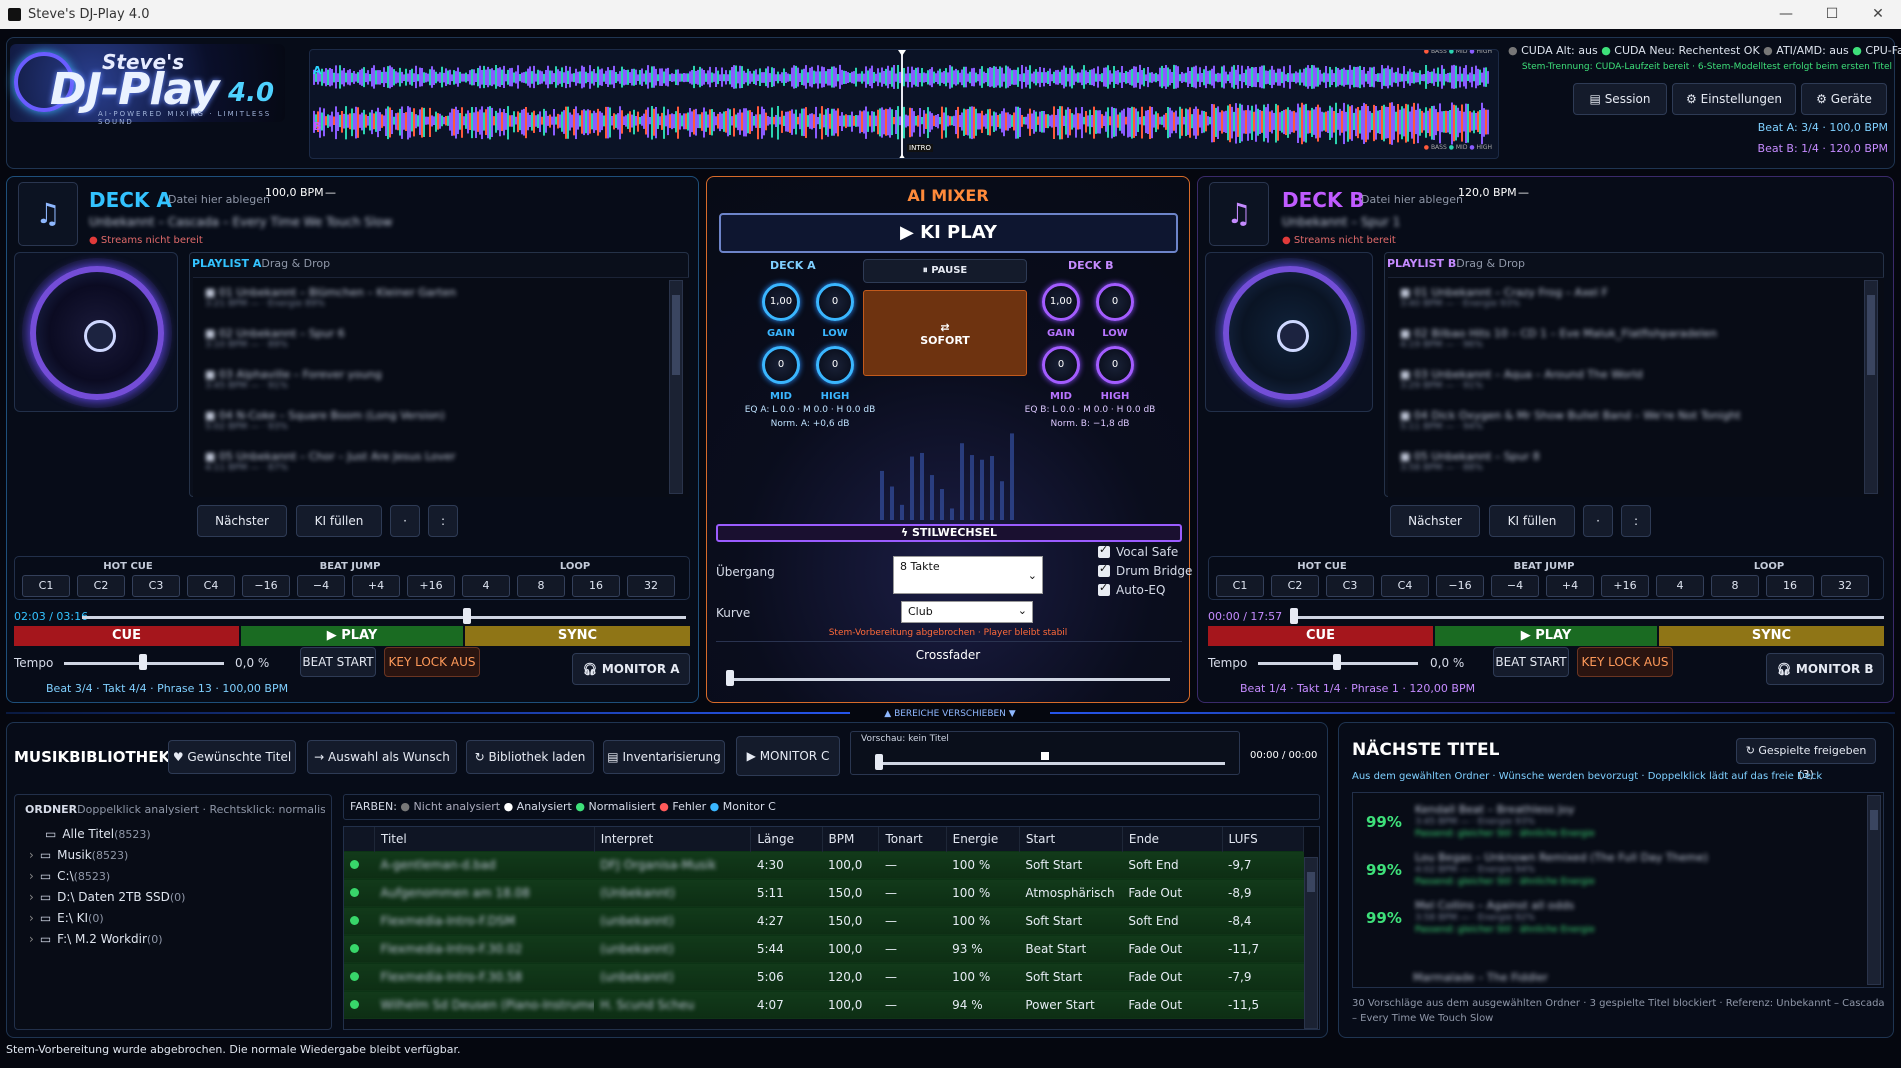 The height and width of the screenshot is (1068, 1901). Describe the element at coordinates (945, 333) in the screenshot. I see `instant-button: ⇄ SOFORT` at that location.